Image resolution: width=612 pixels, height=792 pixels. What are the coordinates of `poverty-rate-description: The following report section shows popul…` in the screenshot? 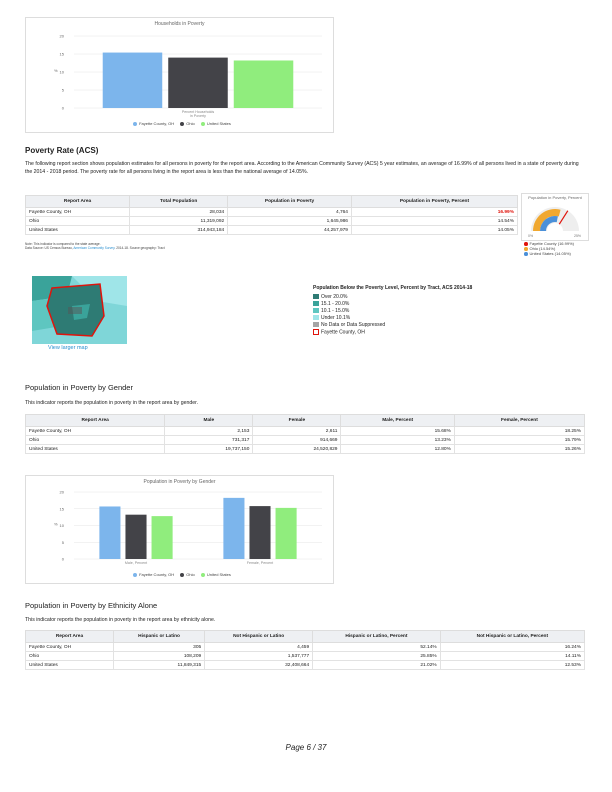 It's located at (302, 168).